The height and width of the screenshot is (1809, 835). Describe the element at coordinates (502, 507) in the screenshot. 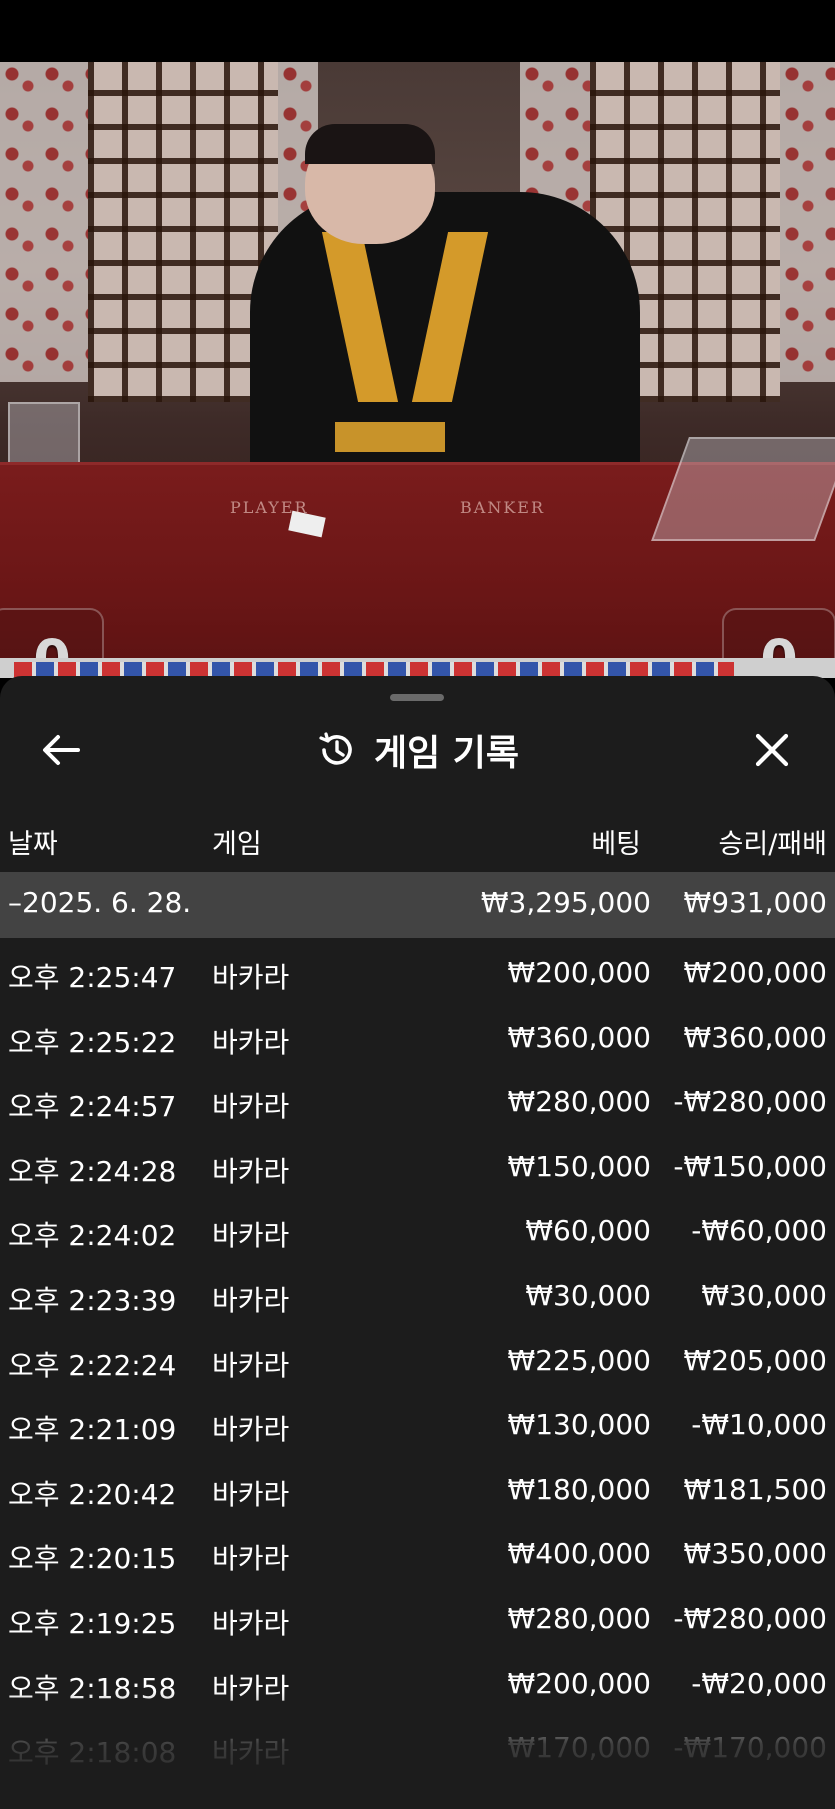

I see `table-label-banker: BANKER` at that location.